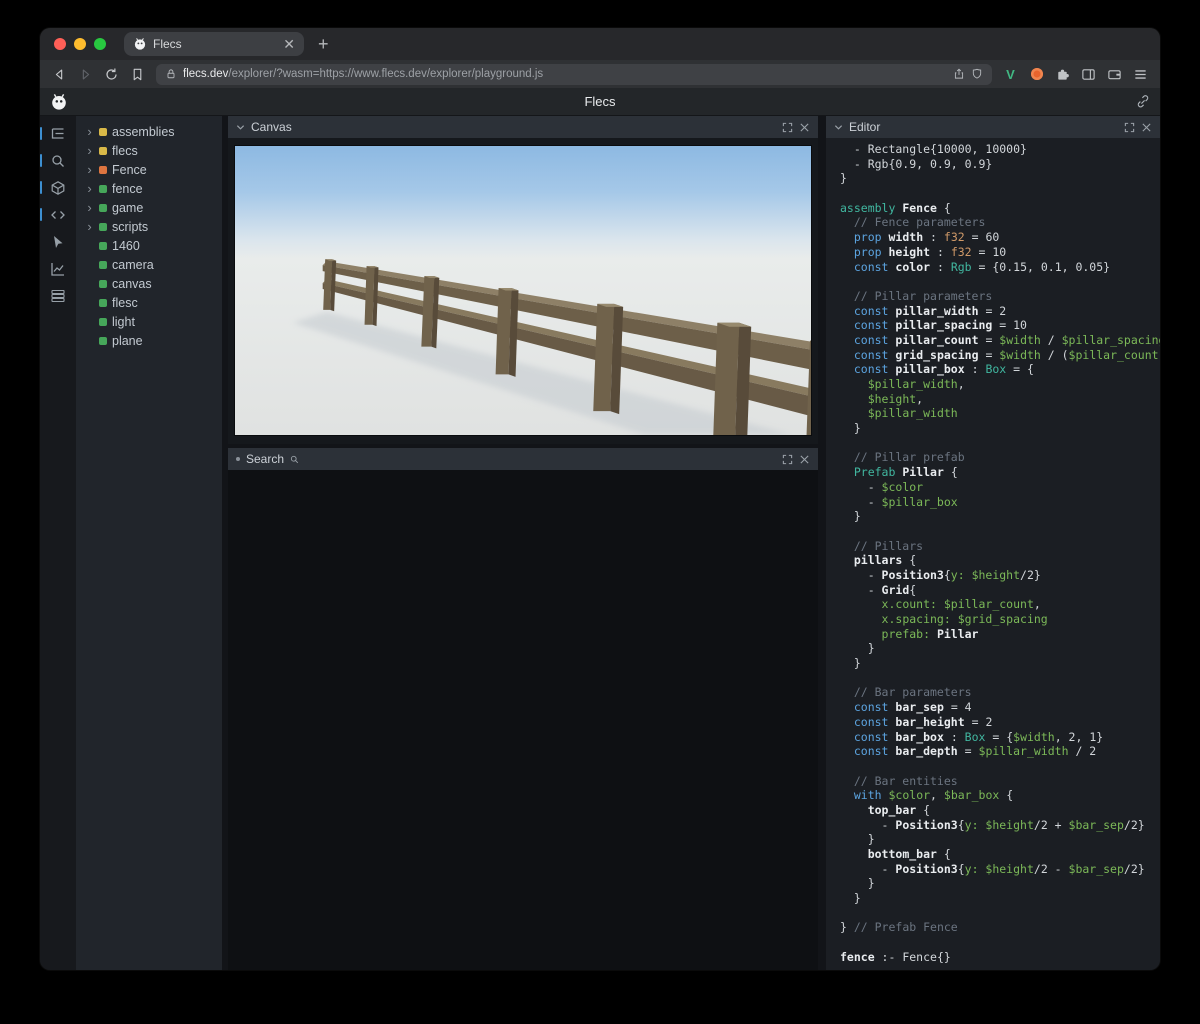 Image resolution: width=1200 pixels, height=1024 pixels. Describe the element at coordinates (53, 215) in the screenshot. I see `code-editor-icon` at that location.